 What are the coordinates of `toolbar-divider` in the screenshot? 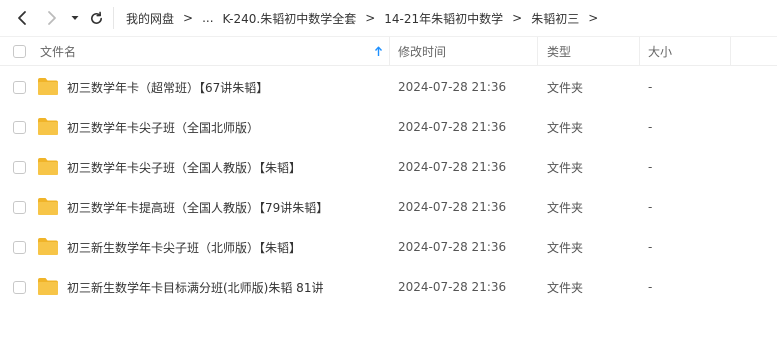 It's located at (113, 18).